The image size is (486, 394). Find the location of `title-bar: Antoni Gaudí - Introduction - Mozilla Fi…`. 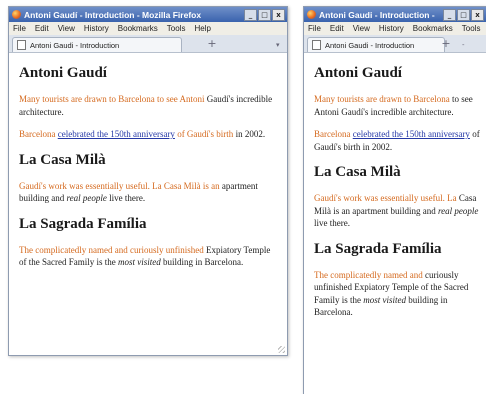

title-bar: Antoni Gaudí - Introduction - Mozilla Fi… is located at coordinates (148, 14).